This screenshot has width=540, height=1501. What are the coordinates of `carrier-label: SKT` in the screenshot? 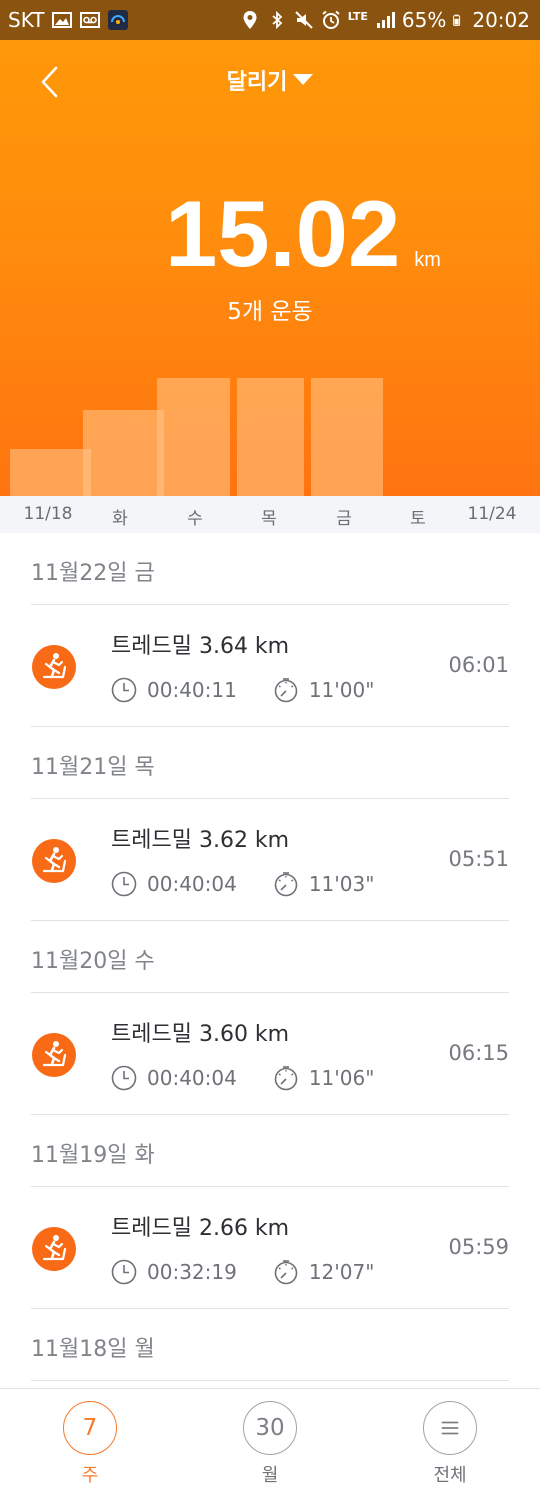 It's located at (26, 20).